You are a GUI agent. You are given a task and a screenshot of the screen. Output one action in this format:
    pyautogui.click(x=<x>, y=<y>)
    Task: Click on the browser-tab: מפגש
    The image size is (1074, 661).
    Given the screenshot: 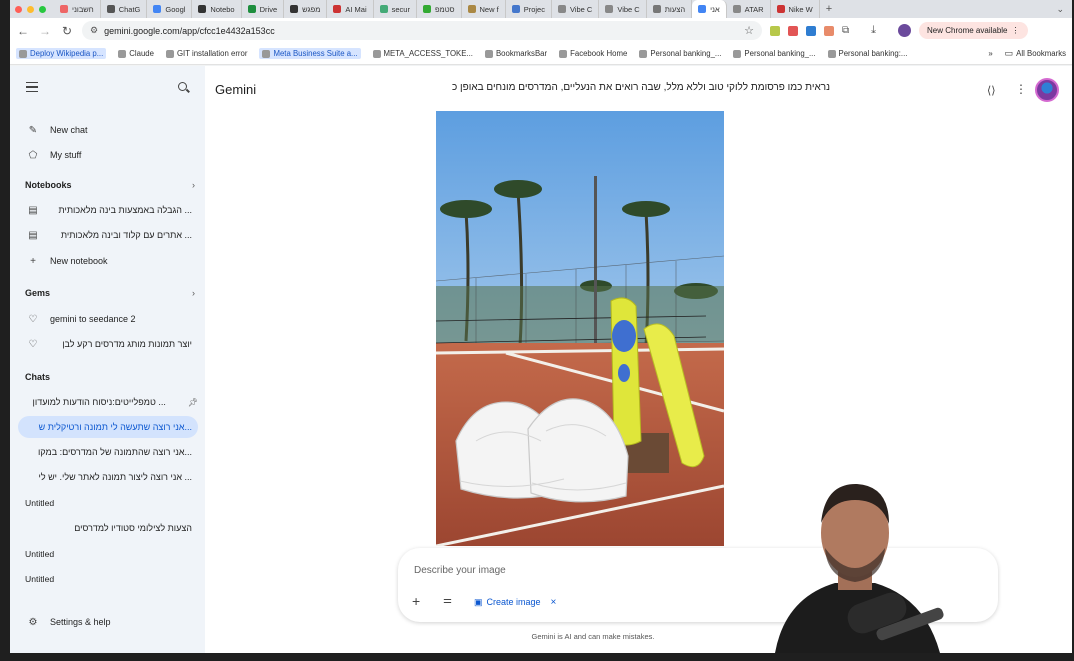 What is the action you would take?
    pyautogui.click(x=306, y=9)
    